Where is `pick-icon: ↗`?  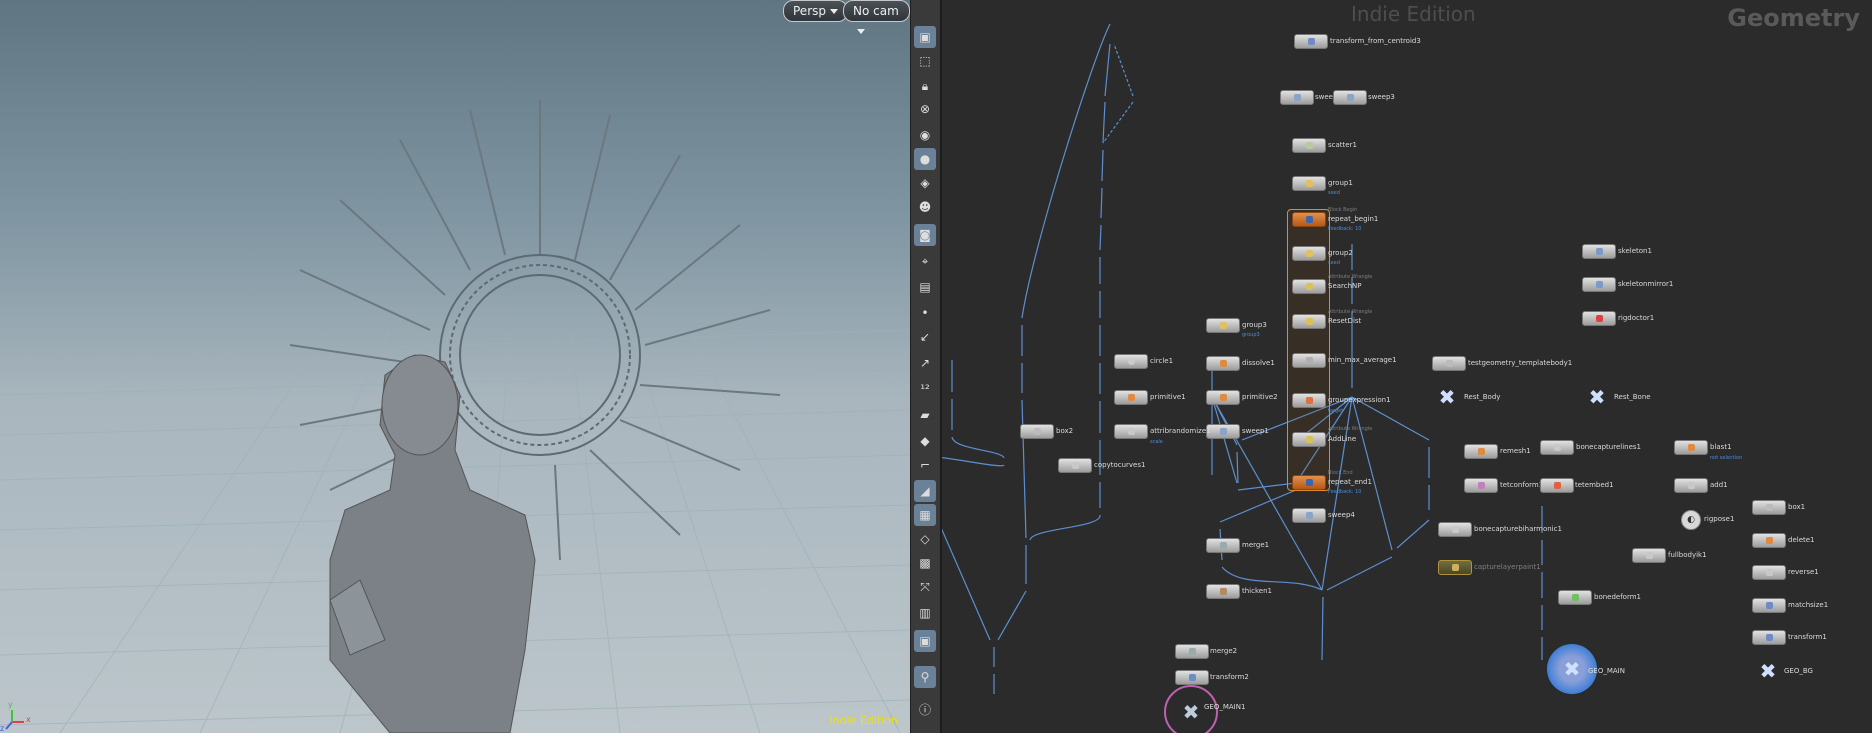 pick-icon: ↗ is located at coordinates (925, 363).